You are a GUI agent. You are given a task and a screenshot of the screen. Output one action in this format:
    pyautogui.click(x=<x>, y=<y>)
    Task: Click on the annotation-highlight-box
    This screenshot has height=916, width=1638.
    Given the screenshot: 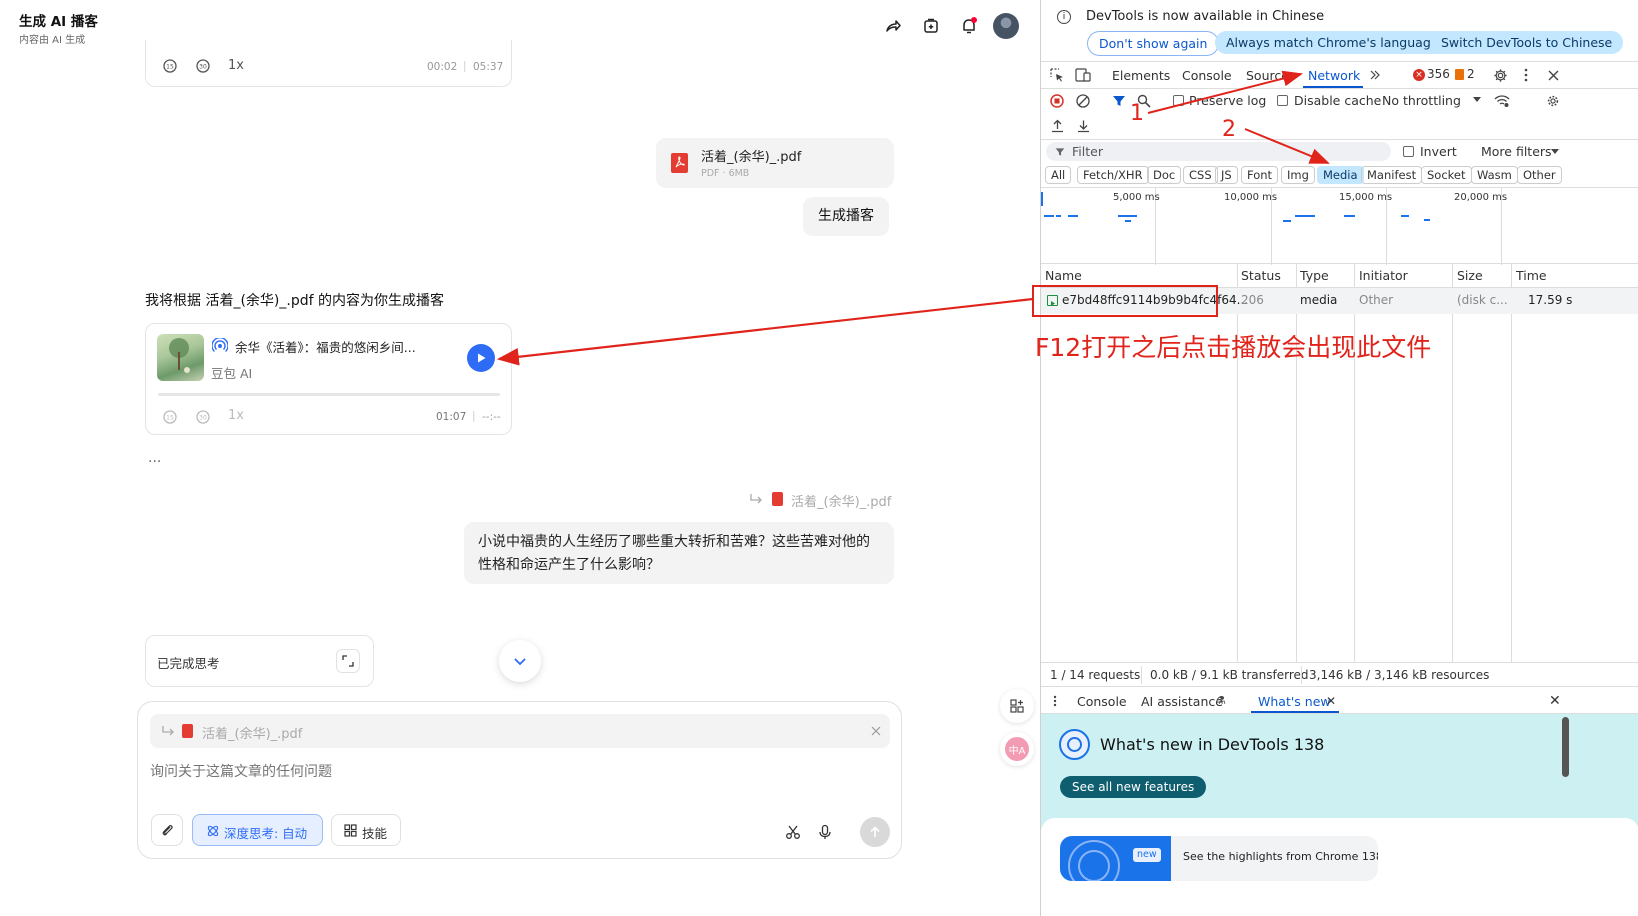 What is the action you would take?
    pyautogui.click(x=1125, y=301)
    